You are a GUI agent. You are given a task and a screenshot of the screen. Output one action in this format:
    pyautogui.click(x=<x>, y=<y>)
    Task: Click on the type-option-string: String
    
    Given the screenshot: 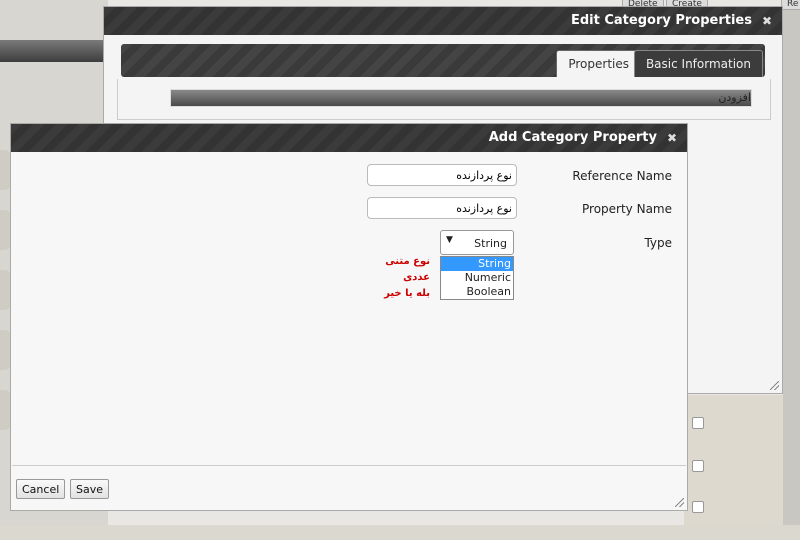 What is the action you would take?
    pyautogui.click(x=477, y=264)
    